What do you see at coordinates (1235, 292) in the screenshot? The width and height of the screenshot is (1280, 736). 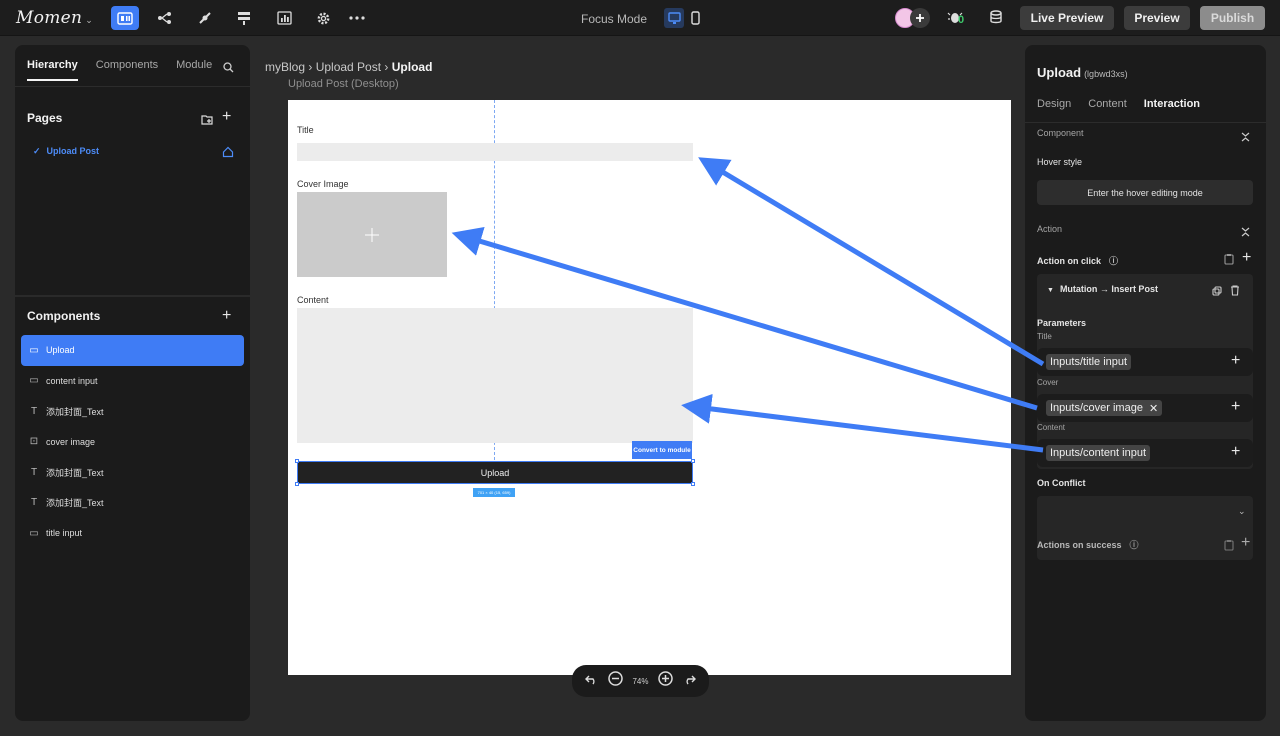 I see `trash-icon` at bounding box center [1235, 292].